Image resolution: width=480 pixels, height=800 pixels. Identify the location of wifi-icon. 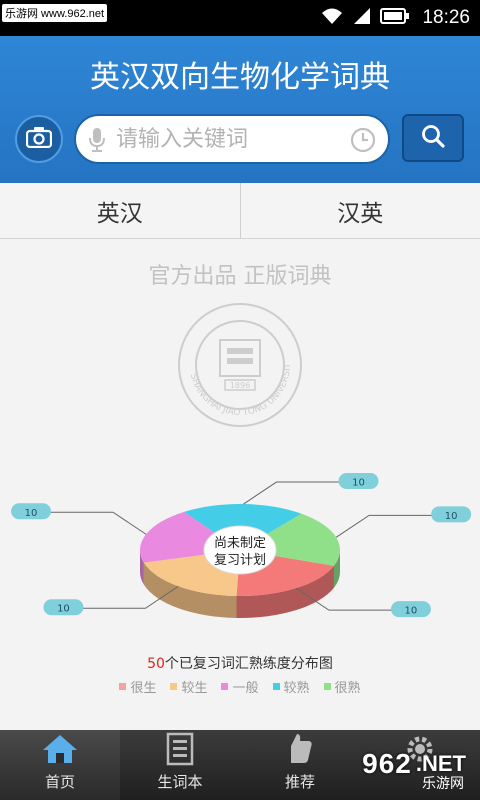
(332, 18).